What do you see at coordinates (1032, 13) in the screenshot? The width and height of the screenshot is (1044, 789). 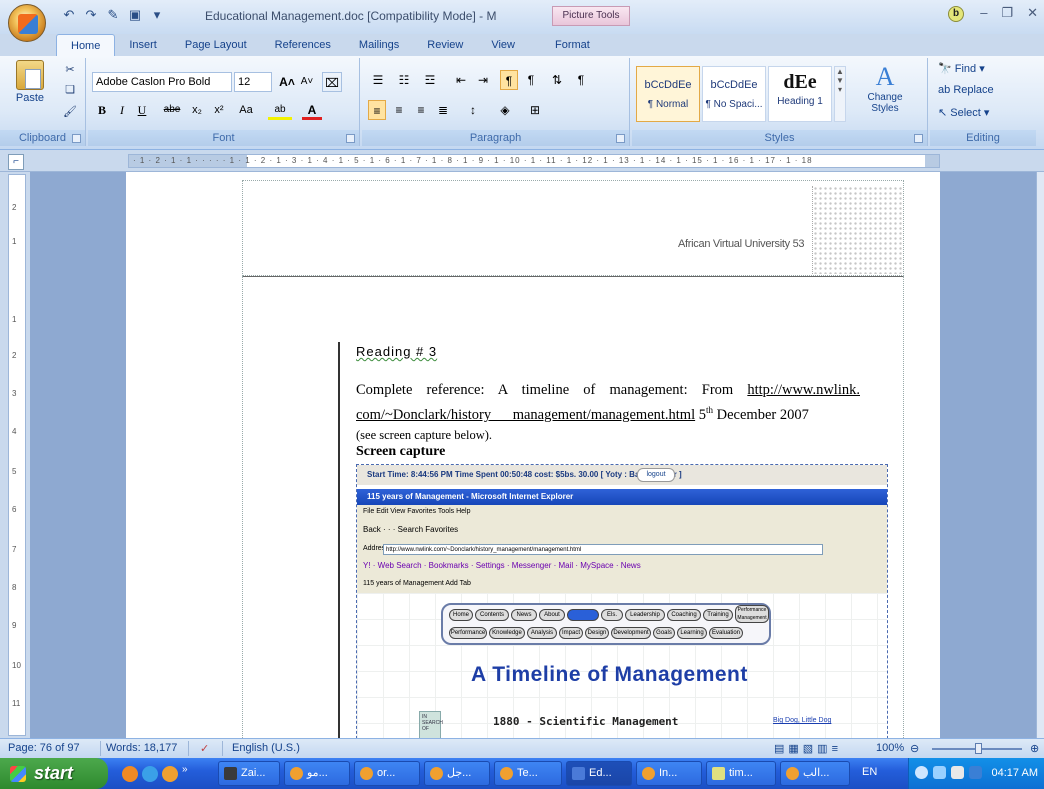 I see `close-icon: ✕` at bounding box center [1032, 13].